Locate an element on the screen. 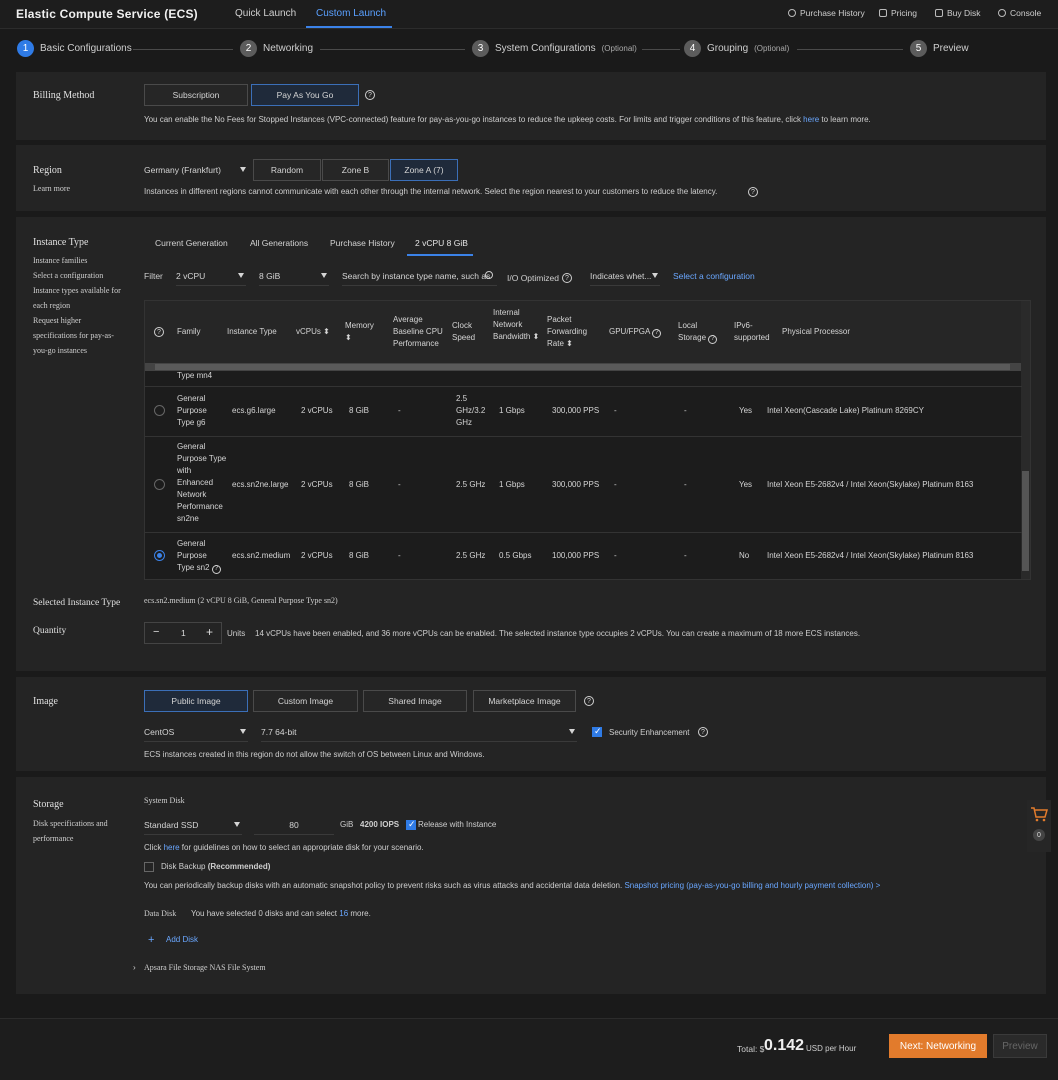  column-baseline-cpu: Average Baseline CPU Performance is located at coordinates (420, 332).